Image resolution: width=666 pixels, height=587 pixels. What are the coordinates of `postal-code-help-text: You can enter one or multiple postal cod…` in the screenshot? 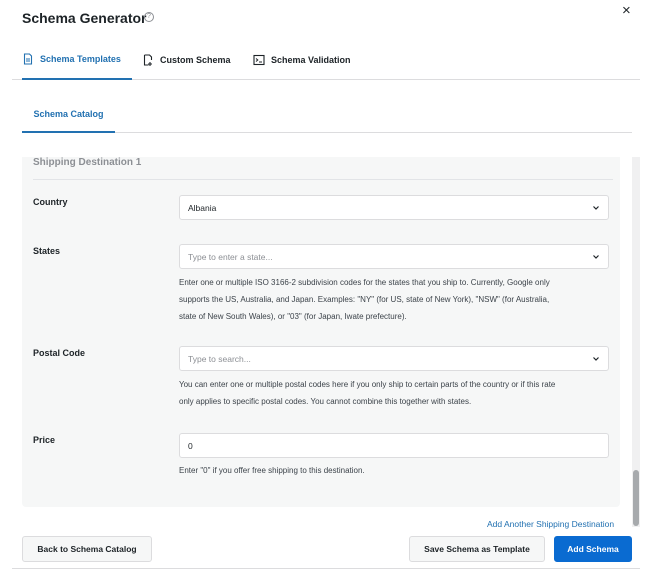 It's located at (394, 393).